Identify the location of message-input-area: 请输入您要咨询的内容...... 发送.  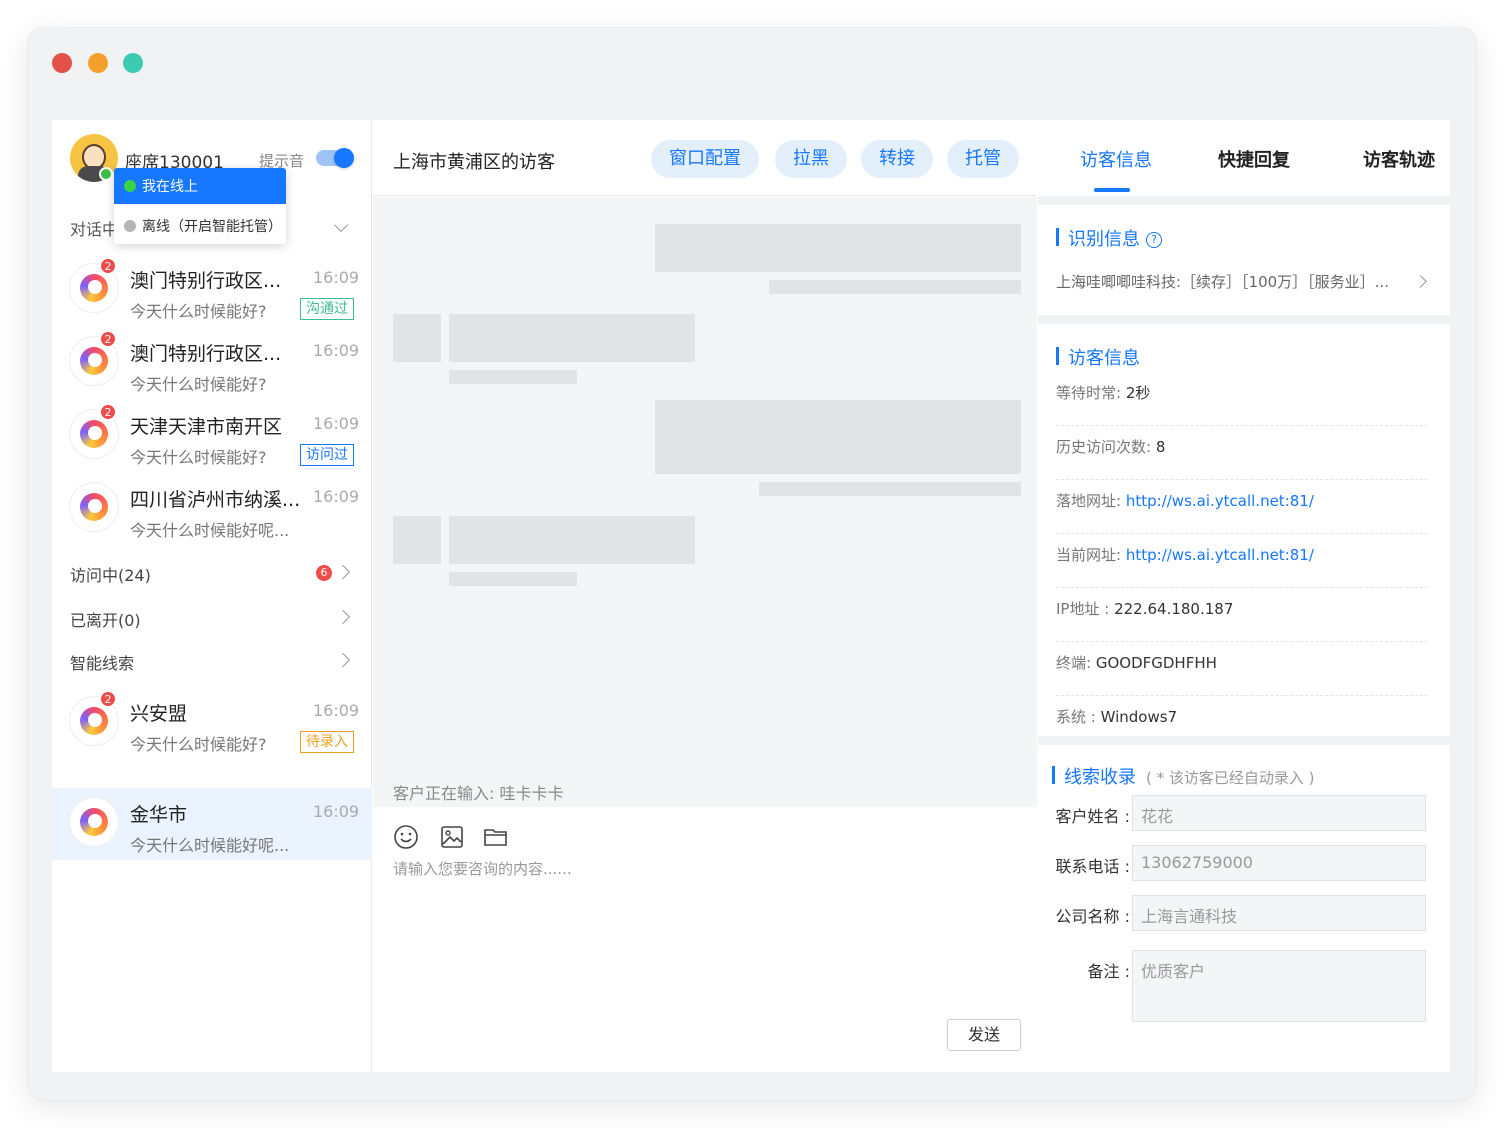
(705, 940).